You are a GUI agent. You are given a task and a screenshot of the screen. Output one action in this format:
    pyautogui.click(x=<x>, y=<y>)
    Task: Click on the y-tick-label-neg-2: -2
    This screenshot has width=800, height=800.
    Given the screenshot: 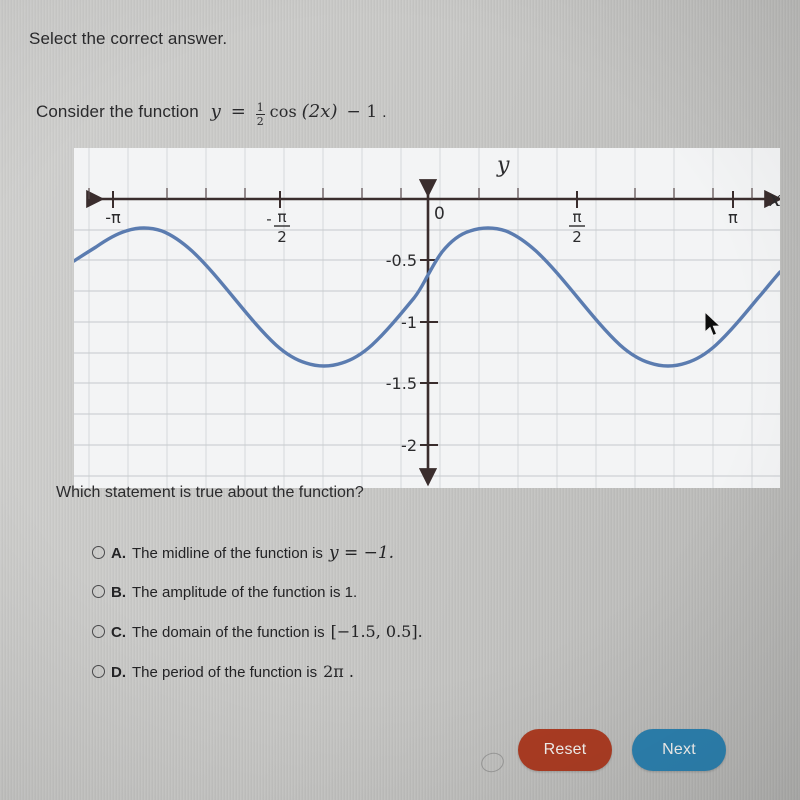 What is the action you would take?
    pyautogui.click(x=409, y=445)
    